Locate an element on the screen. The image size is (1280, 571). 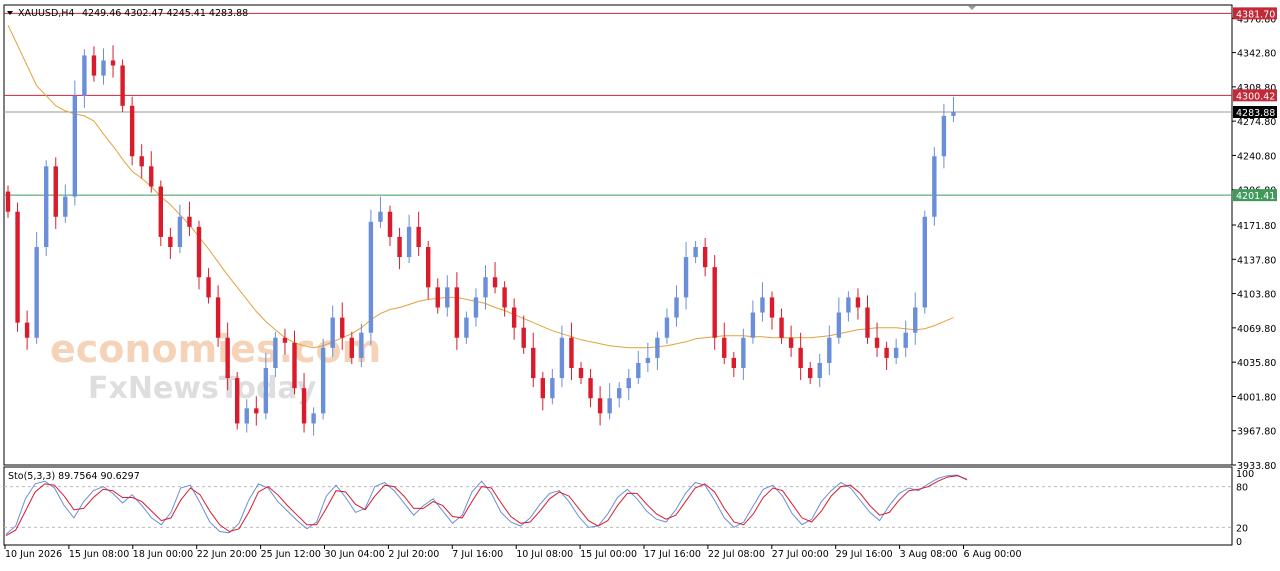
price-axis-label: 3967.80 is located at coordinates (1256, 432).